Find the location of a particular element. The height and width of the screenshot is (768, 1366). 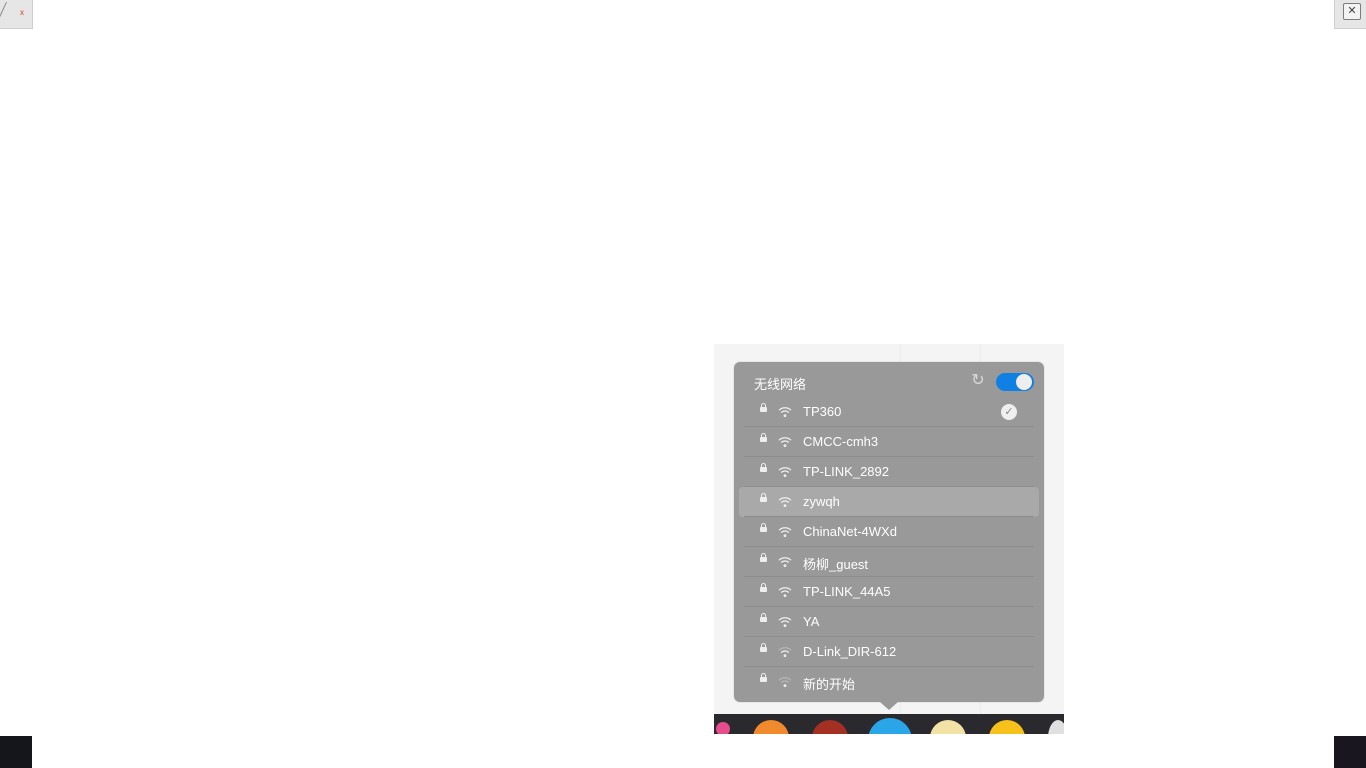

toggle-knob is located at coordinates (1024, 382).